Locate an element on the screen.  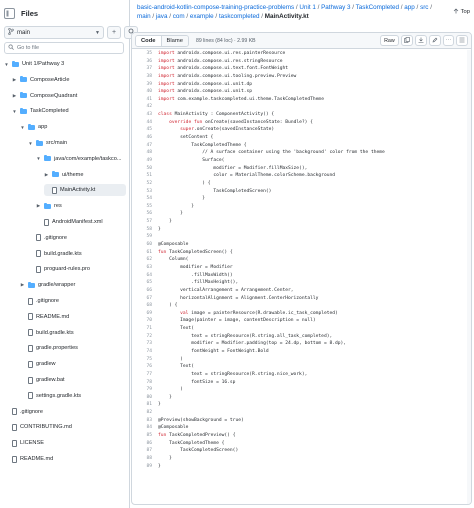
tree-folder: ▼ src/main is located at coordinates (47, 143).